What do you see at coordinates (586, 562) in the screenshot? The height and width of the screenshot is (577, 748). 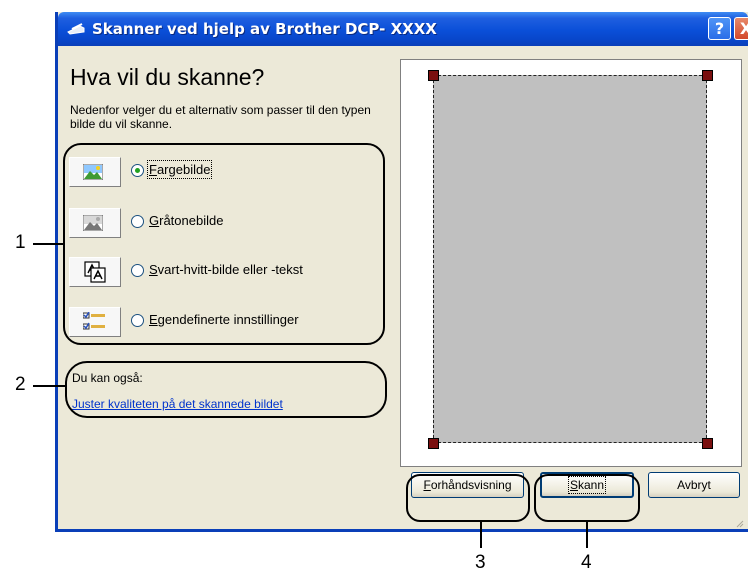 I see `callout-number-4: 4` at bounding box center [586, 562].